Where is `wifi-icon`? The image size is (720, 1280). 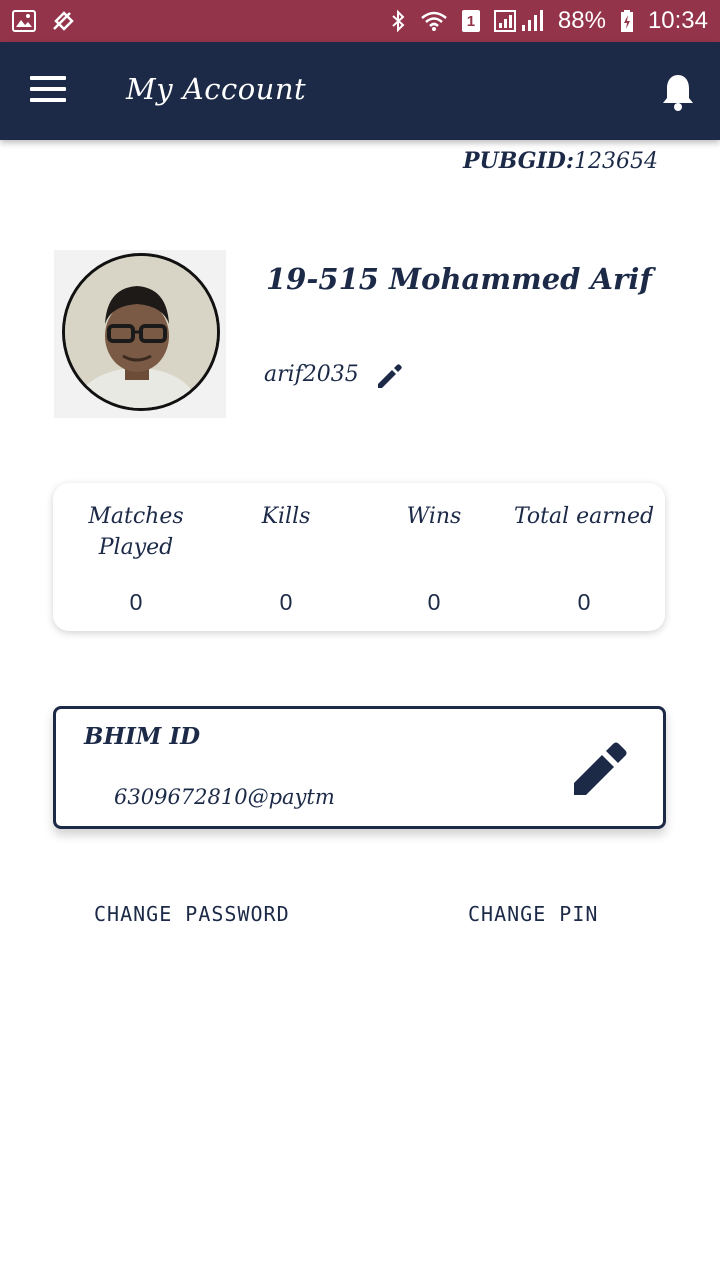
wifi-icon is located at coordinates (434, 21).